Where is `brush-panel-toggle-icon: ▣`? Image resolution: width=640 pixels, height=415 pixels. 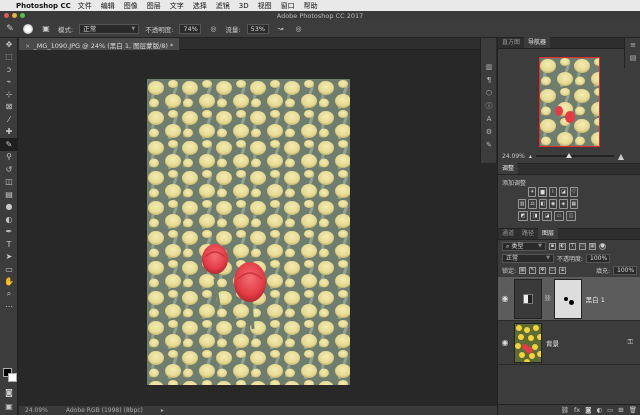
brush-panel-toggle-icon: ▣ is located at coordinates (46, 29).